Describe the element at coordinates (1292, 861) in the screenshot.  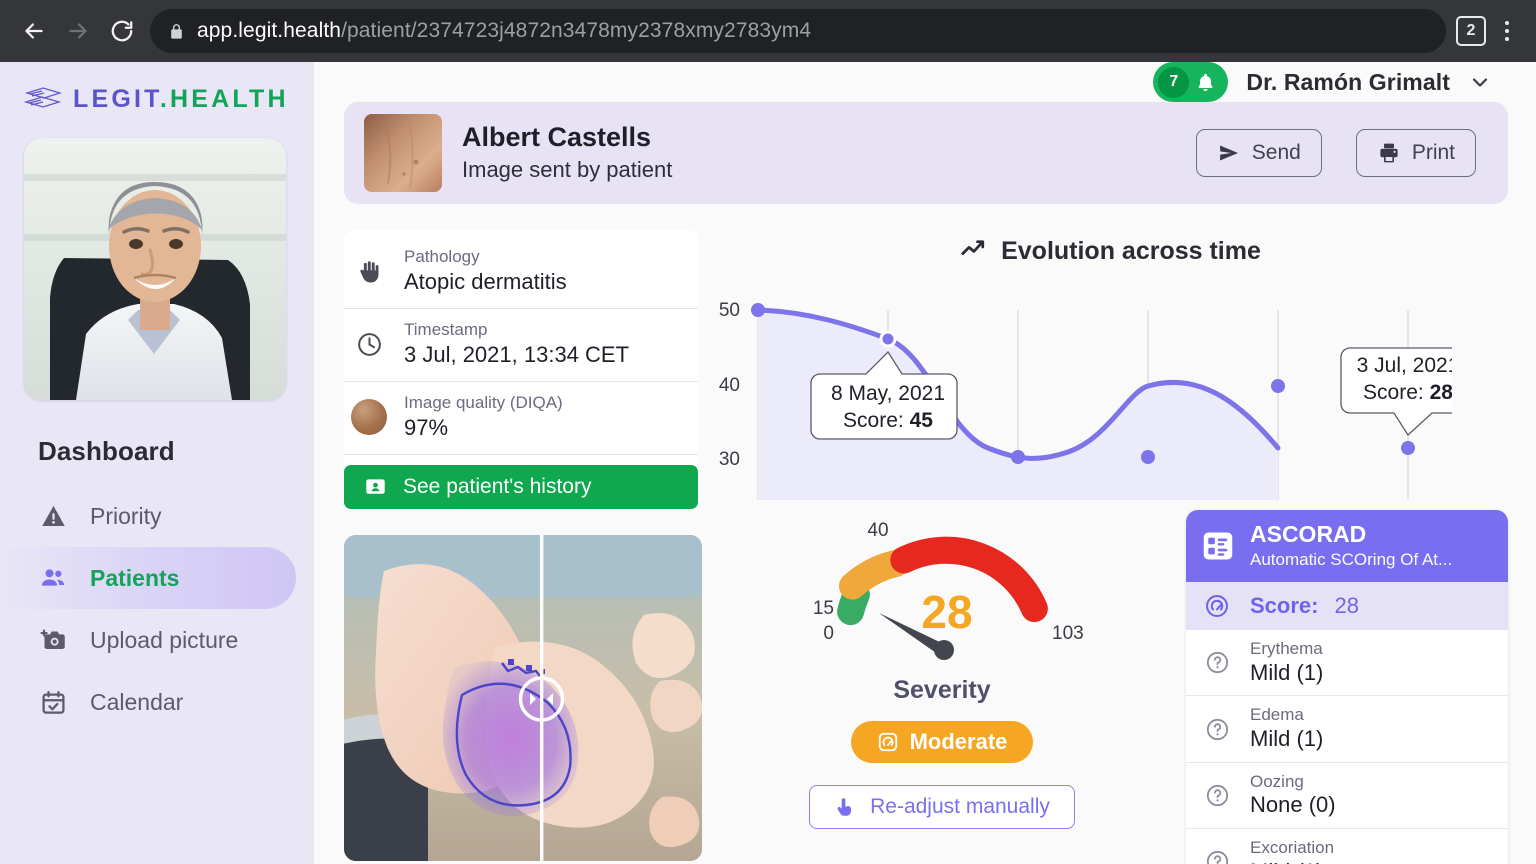
I see `ascorad-item-value: Mild (1)` at that location.